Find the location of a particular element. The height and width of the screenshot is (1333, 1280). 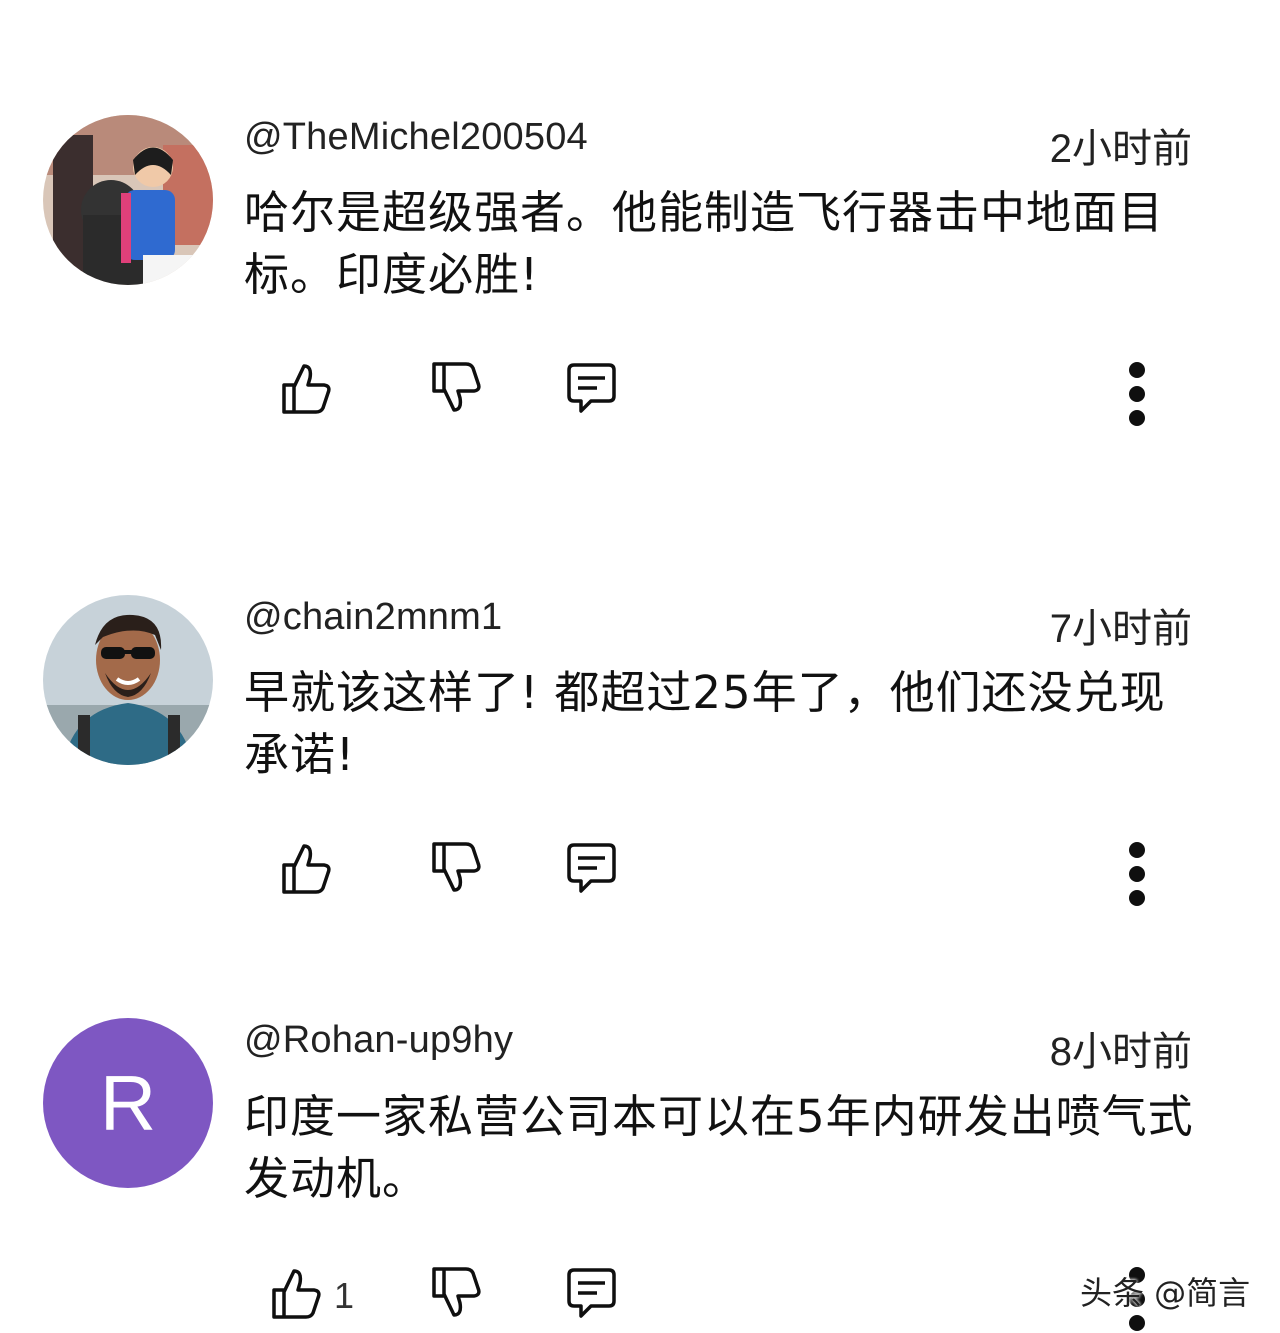

comment-text: 早就该这样了! 都超过25年了，他们还没兑现承诺! is located at coordinates (705, 723).